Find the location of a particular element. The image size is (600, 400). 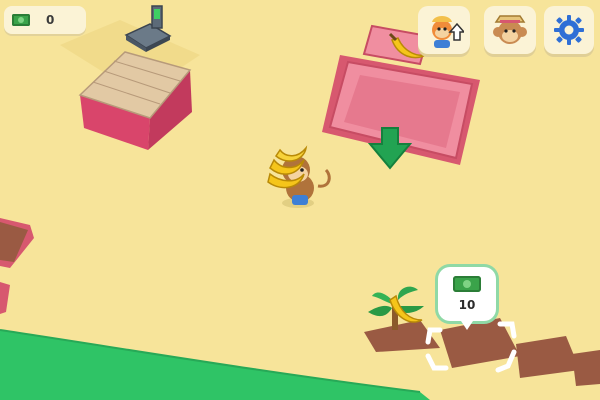

plot-cost: 10 is located at coordinates (467, 305).